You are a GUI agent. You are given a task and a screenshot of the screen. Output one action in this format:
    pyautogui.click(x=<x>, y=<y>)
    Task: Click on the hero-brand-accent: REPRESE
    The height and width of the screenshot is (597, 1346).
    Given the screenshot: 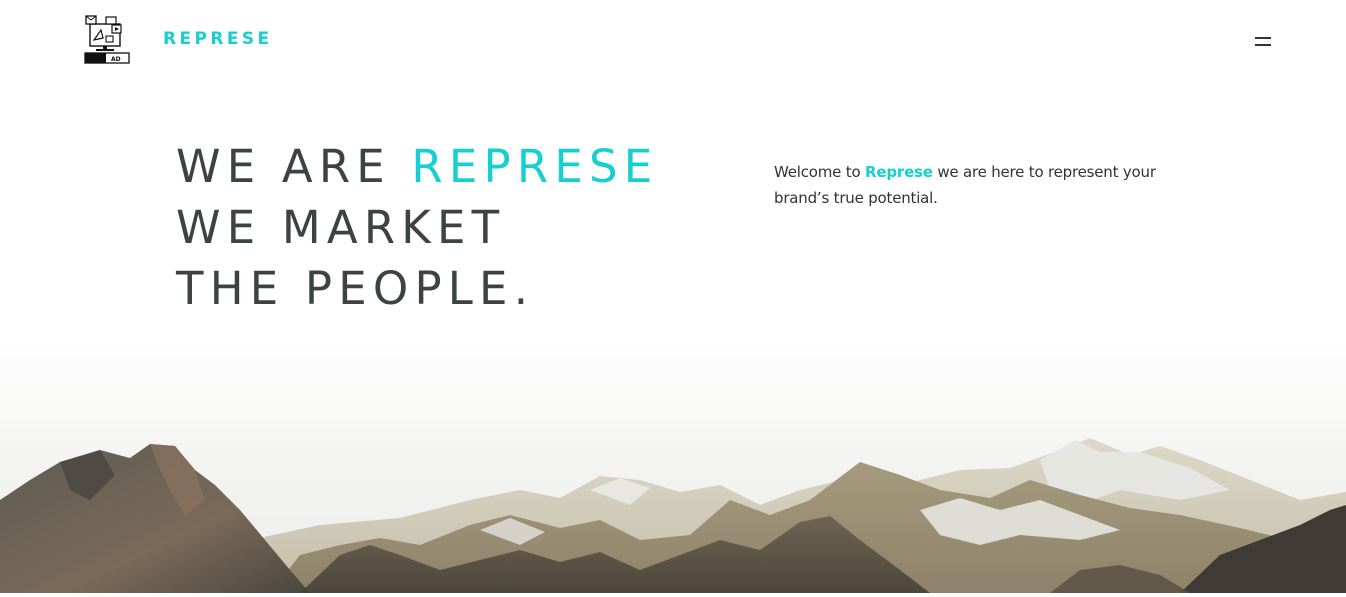 What is the action you would take?
    pyautogui.click(x=535, y=166)
    